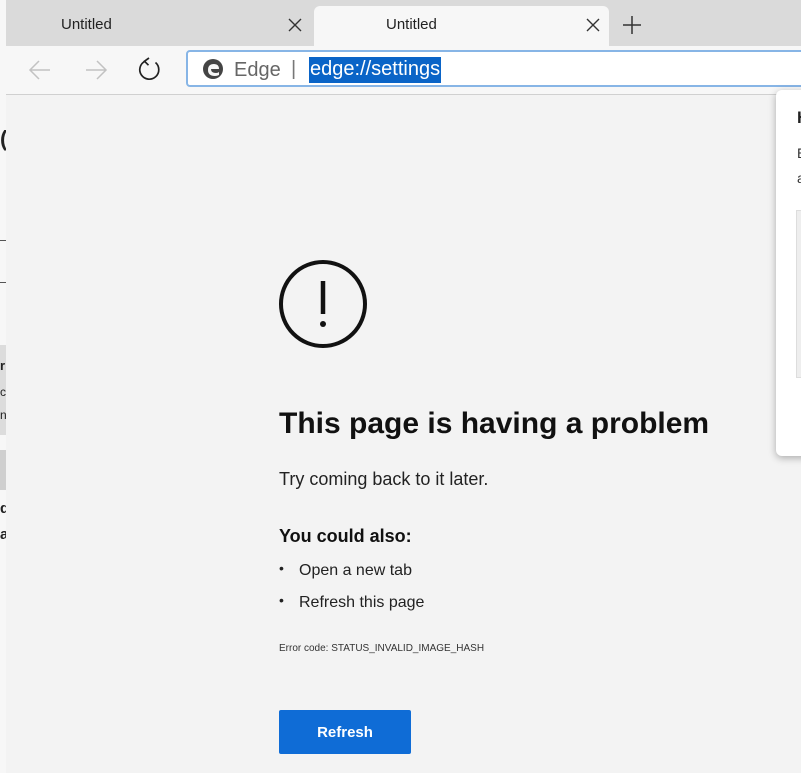  I want to click on suggestions-list: Open a new tab Refresh this page, so click(351, 589).